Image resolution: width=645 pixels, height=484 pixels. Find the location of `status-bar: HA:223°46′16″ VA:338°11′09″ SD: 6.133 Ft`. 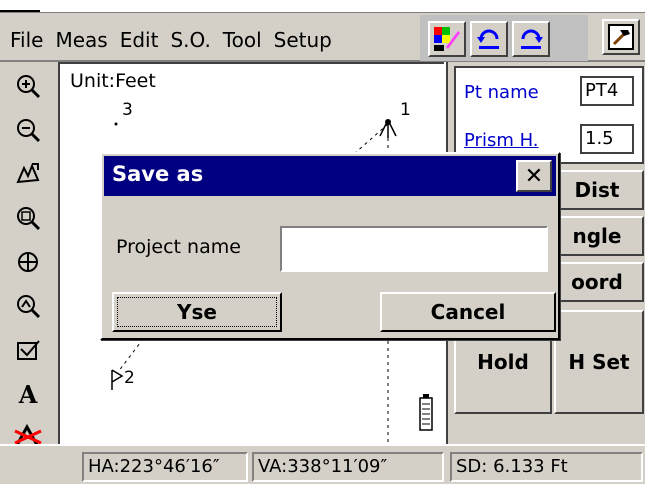

status-bar: HA:223°46′16″ VA:338°11′09″ SD: 6.133 Ft is located at coordinates (322, 464).